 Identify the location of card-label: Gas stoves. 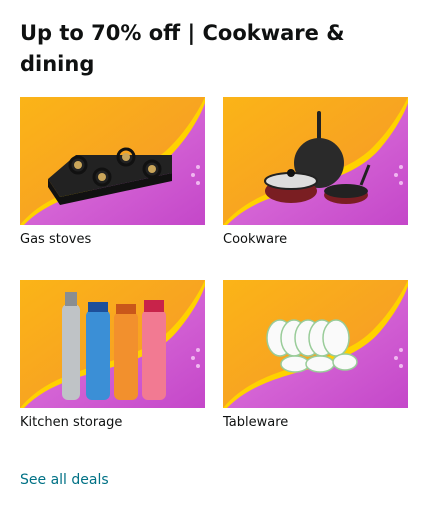
(112, 239).